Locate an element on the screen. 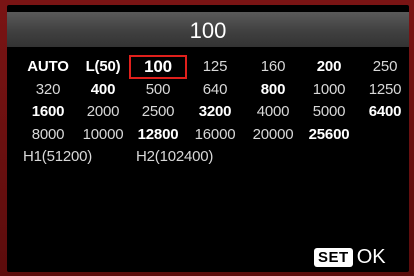 This screenshot has height=276, width=414. iso-option: 500 is located at coordinates (158, 90).